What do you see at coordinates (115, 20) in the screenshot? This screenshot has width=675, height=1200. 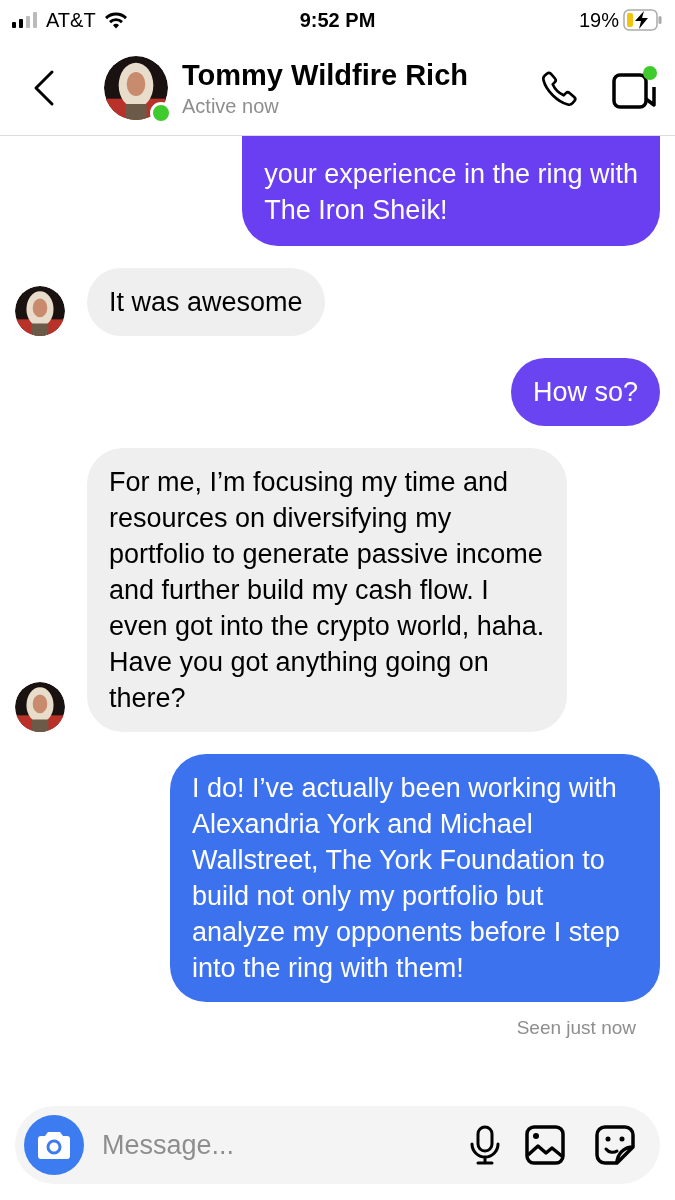 I see `wifi-icon` at bounding box center [115, 20].